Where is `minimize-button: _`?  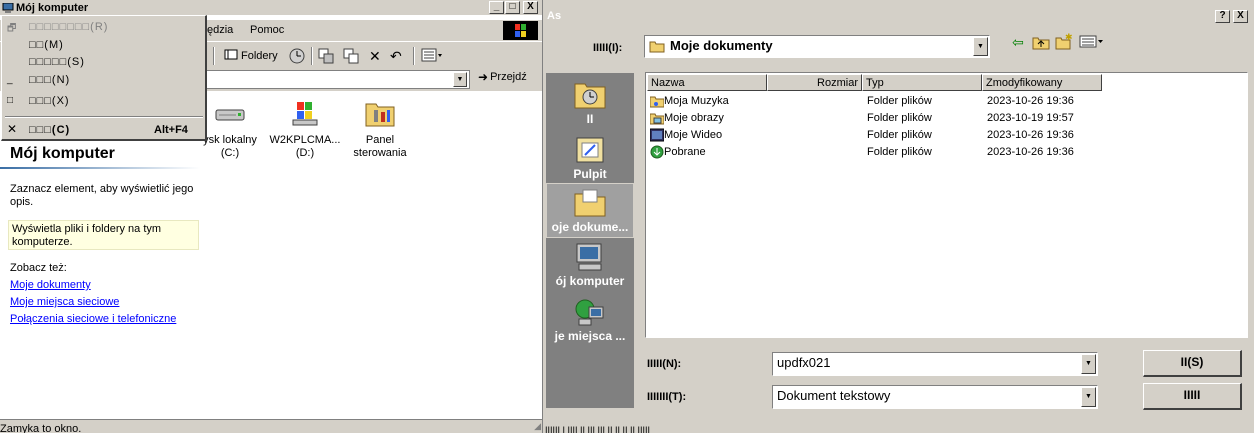
minimize-button: _ is located at coordinates (496, 7).